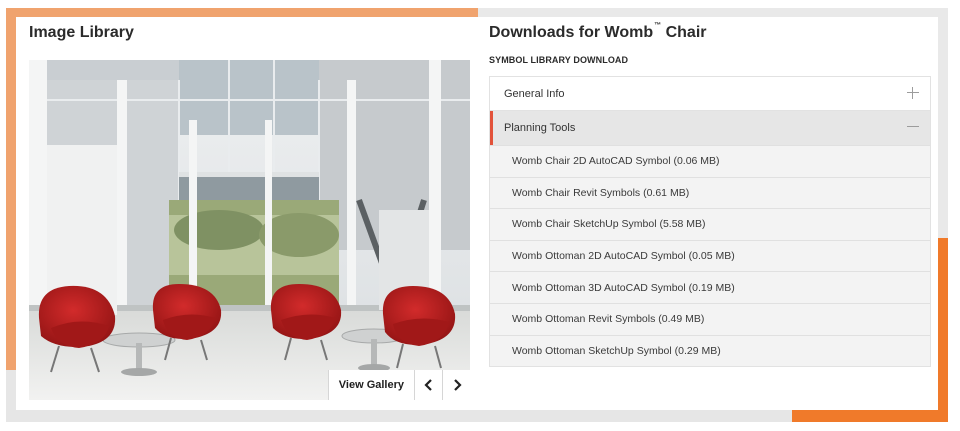 The image size is (960, 431). I want to click on next-image-button, so click(456, 385).